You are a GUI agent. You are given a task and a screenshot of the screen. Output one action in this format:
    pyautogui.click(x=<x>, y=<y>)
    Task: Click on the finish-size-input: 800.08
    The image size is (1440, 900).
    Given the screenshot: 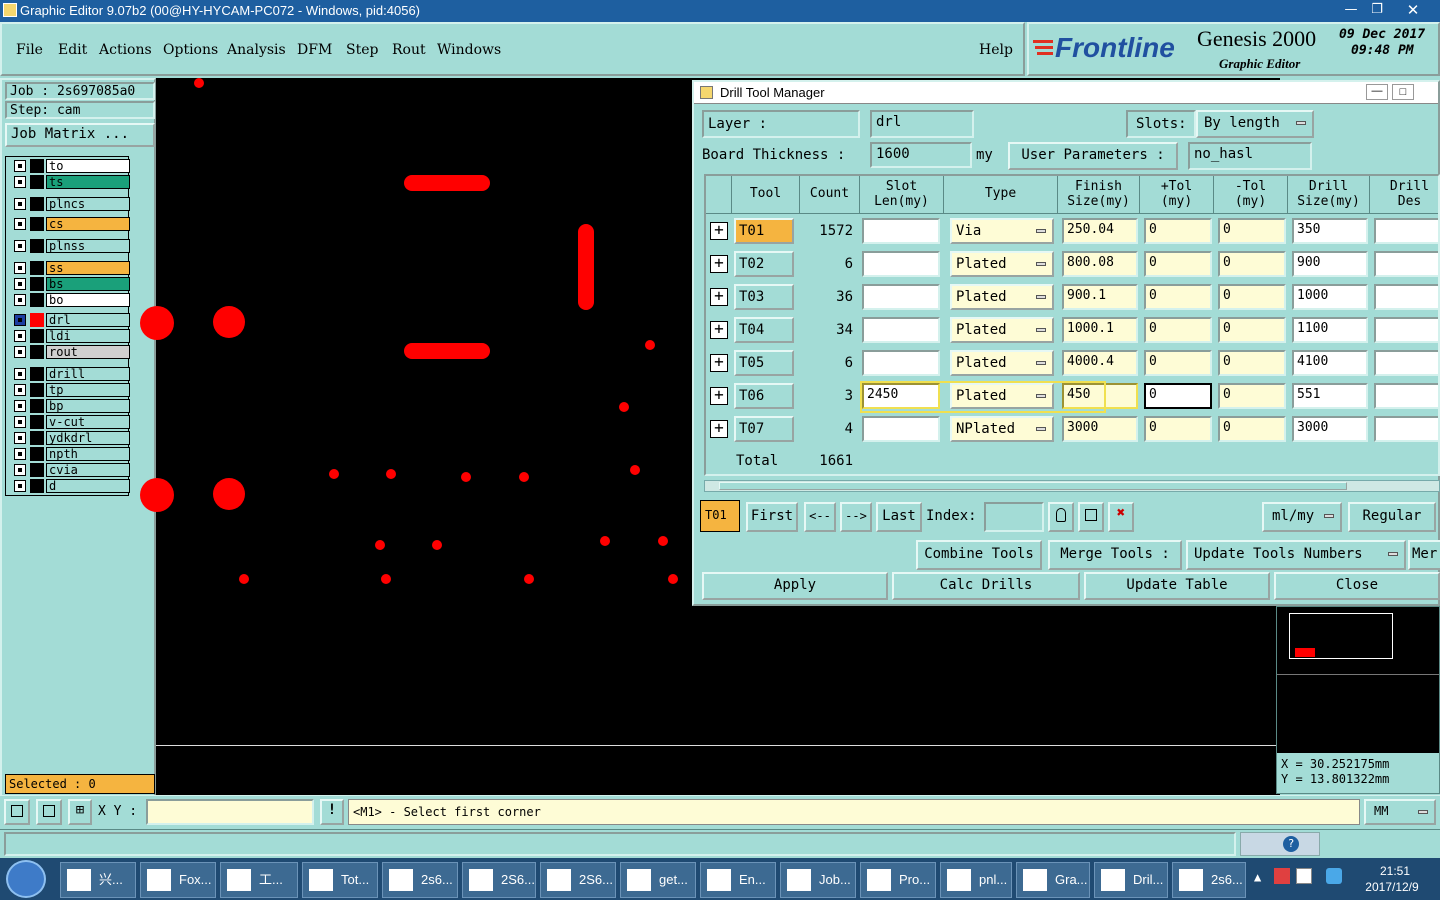 What is the action you would take?
    pyautogui.click(x=1100, y=264)
    